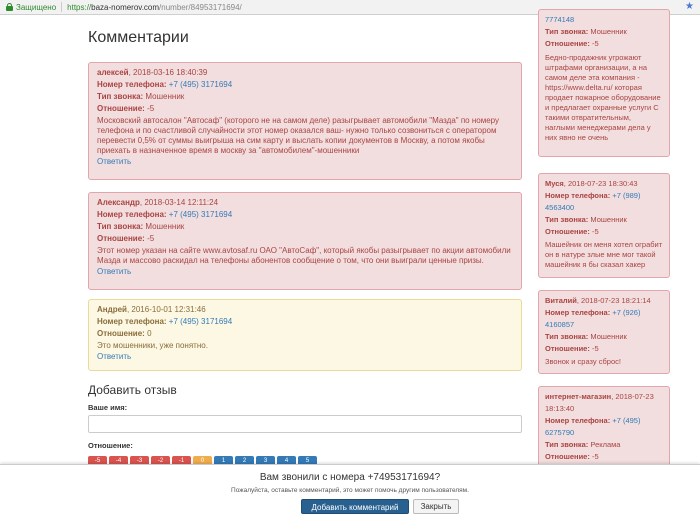  What do you see at coordinates (626, 420) in the screenshot?
I see `sidebar-phone-link: +7 (495)` at bounding box center [626, 420].